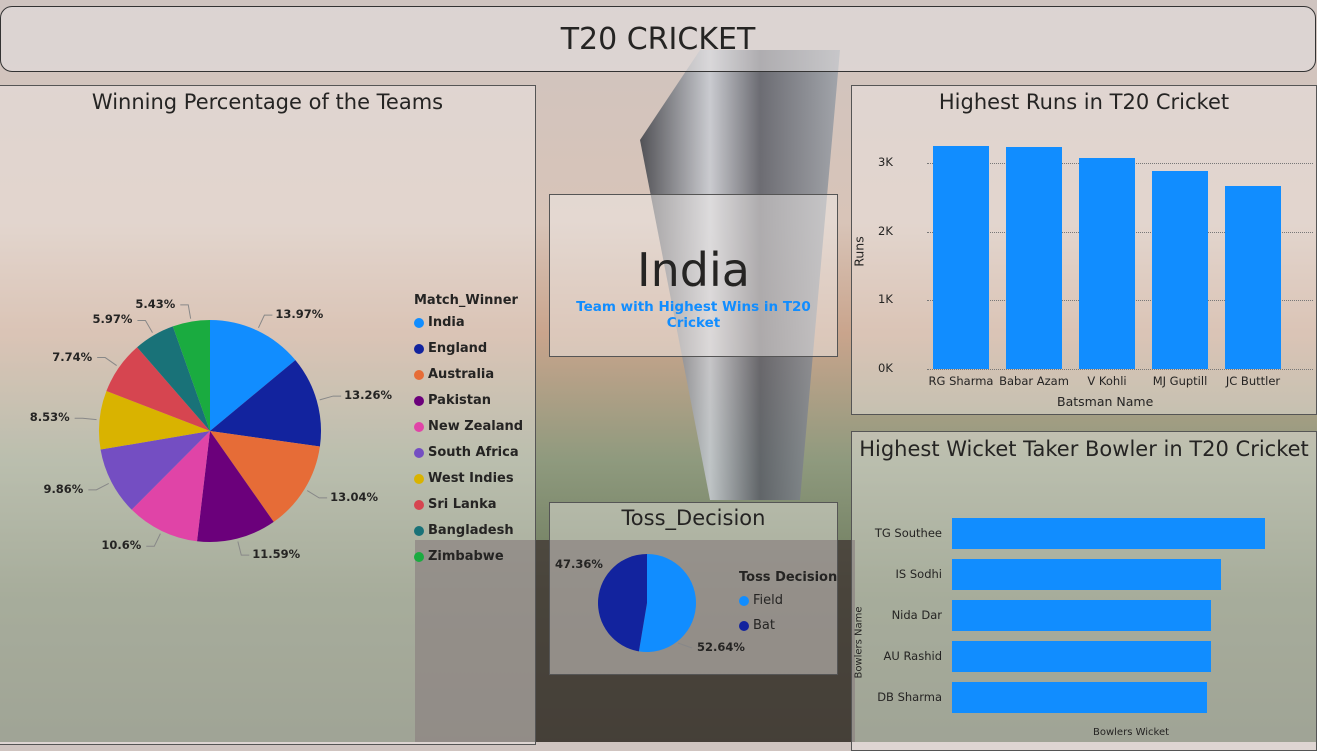  Describe the element at coordinates (354, 496) in the screenshot. I see `data-label: 13.04%` at that location.